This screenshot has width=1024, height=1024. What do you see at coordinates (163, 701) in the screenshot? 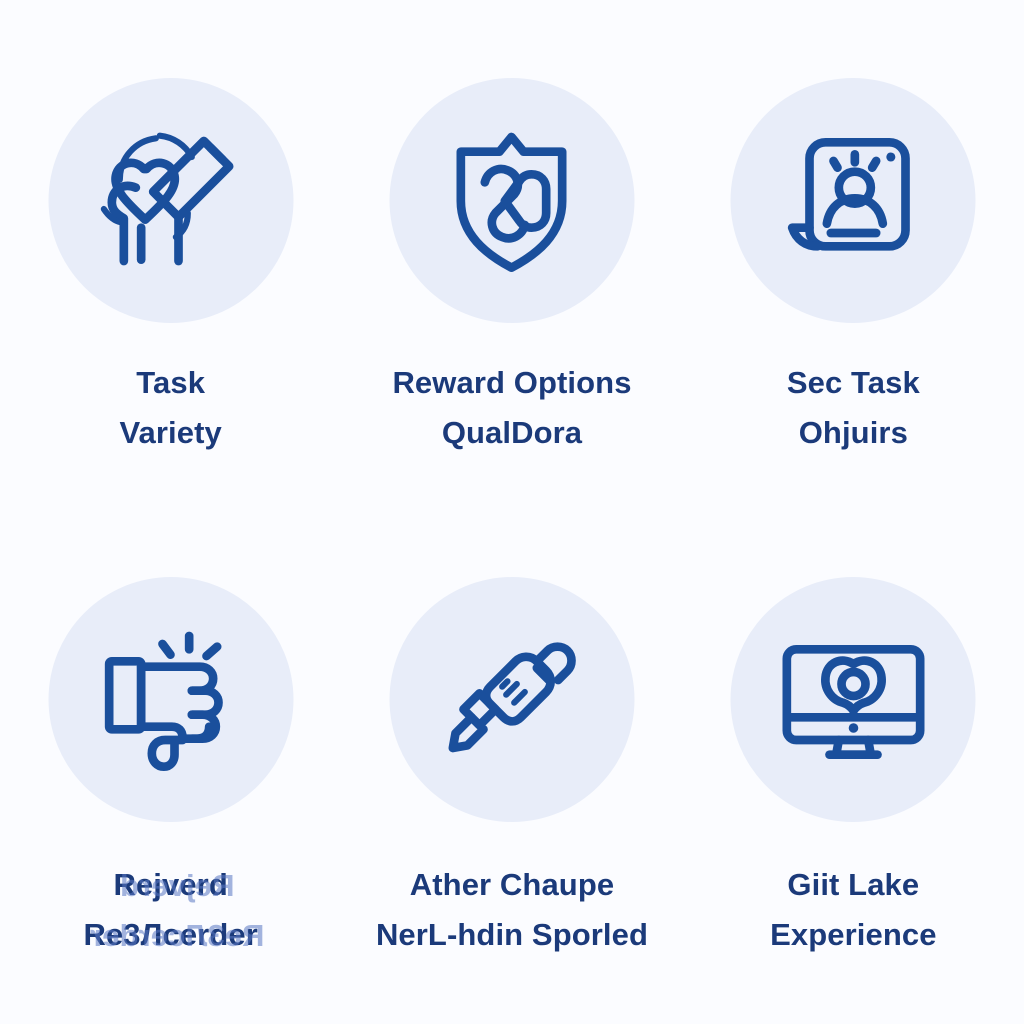
I see `thumbs-down-icon` at bounding box center [163, 701].